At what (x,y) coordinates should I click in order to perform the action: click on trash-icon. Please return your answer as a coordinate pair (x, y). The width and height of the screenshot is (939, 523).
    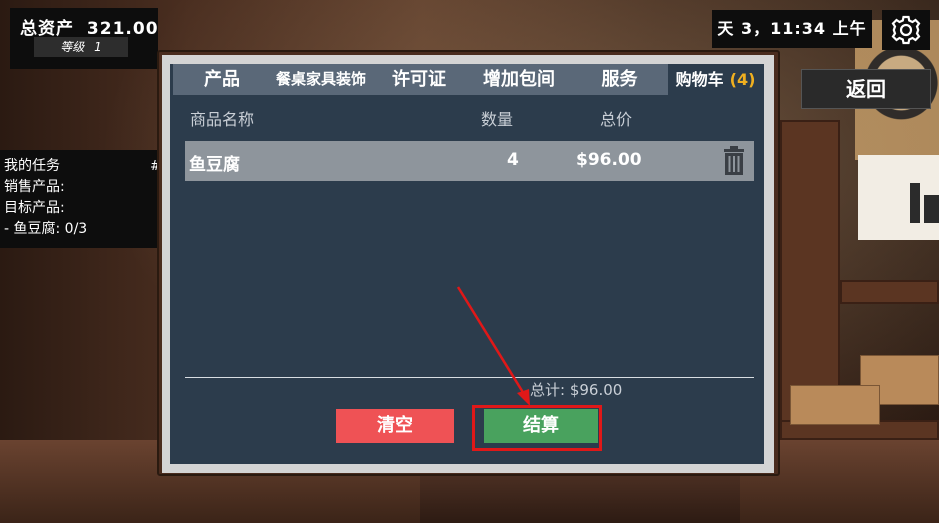
    Looking at the image, I should click on (734, 160).